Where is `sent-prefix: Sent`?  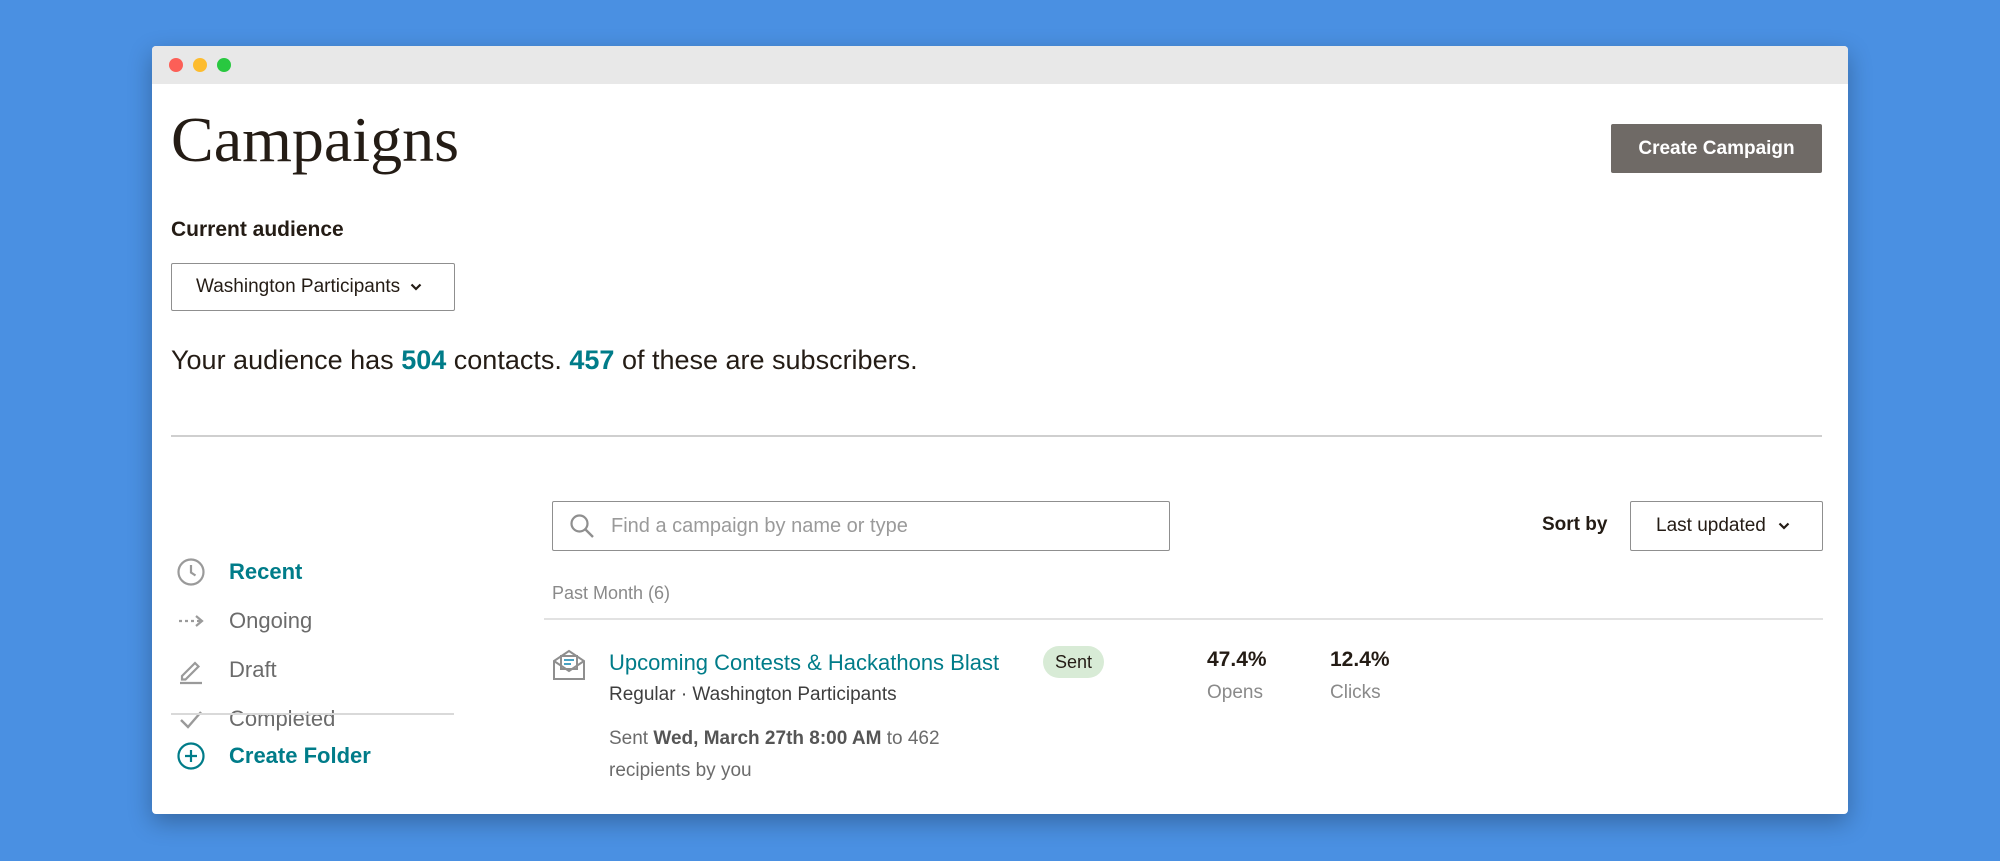
sent-prefix: Sent is located at coordinates (629, 738).